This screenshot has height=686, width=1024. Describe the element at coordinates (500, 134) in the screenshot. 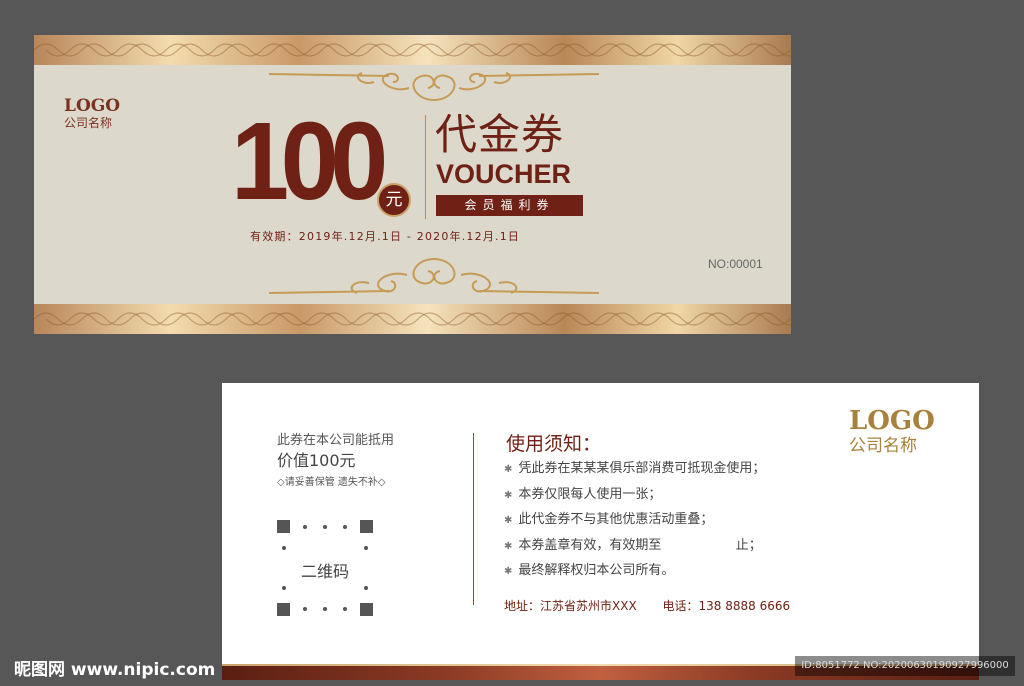

I see `voucher-title-cn: 代金券` at that location.